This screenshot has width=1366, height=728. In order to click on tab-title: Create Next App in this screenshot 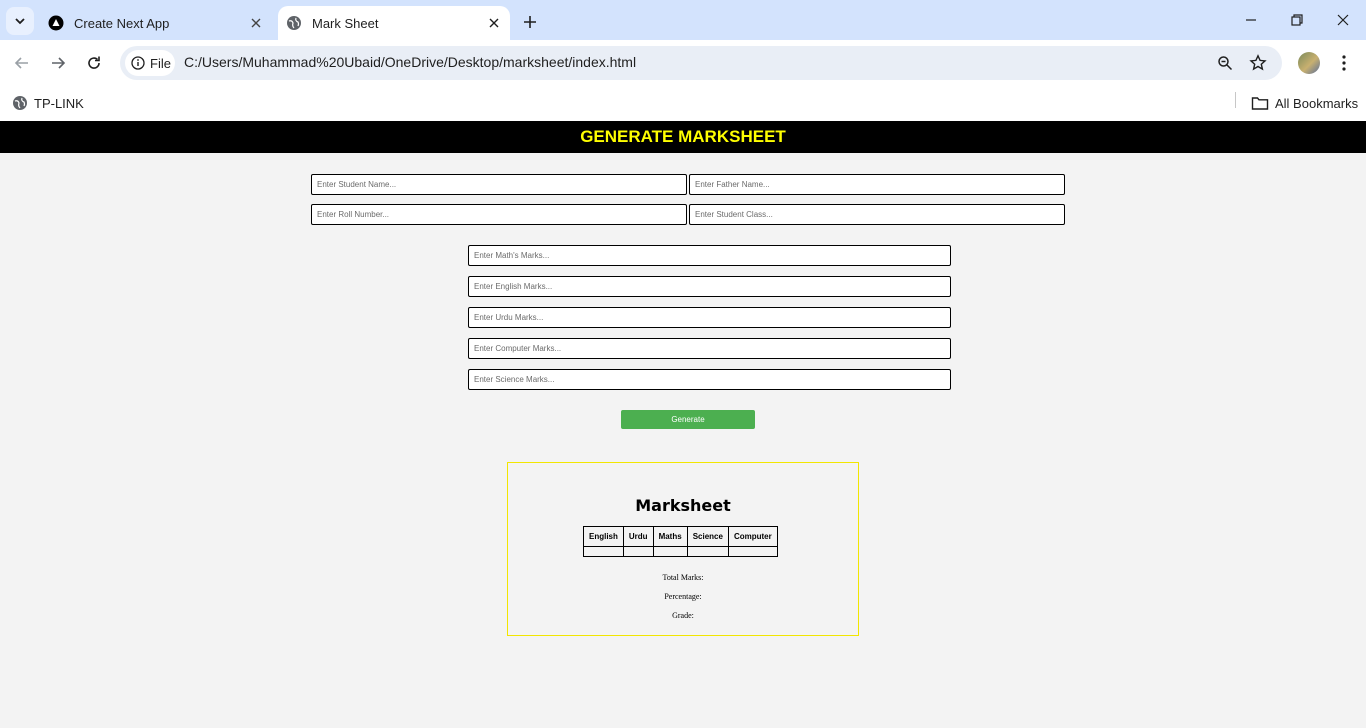, I will do `click(122, 23)`.